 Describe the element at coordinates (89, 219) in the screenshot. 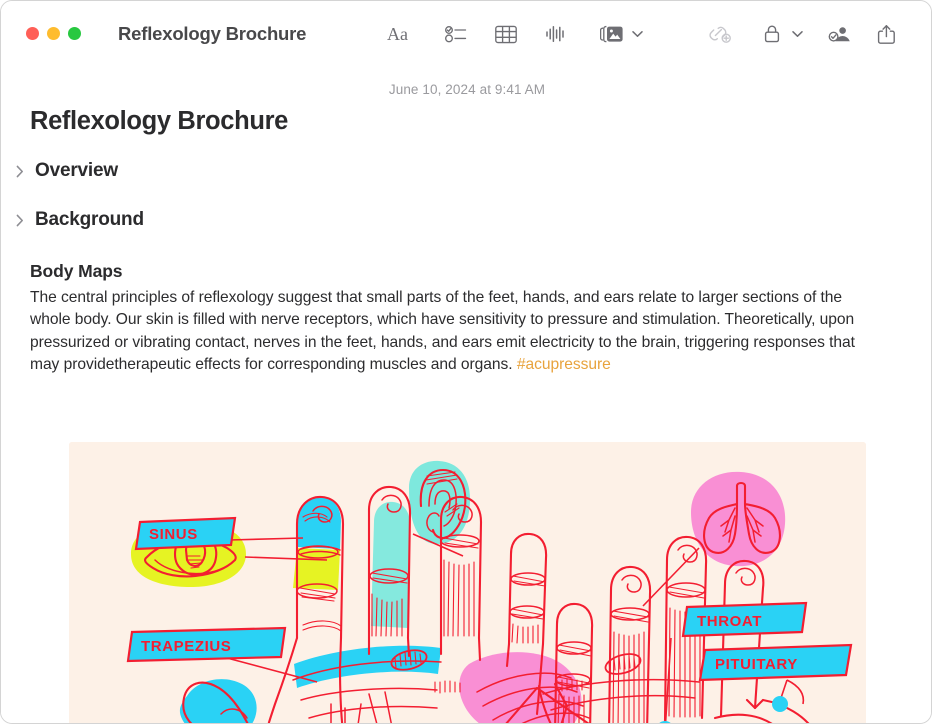

I see `section-background-label: Background` at that location.